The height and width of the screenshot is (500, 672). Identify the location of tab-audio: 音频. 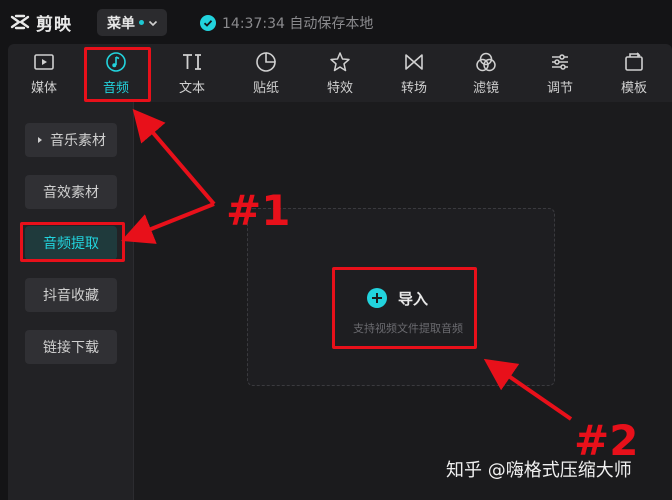
(116, 73).